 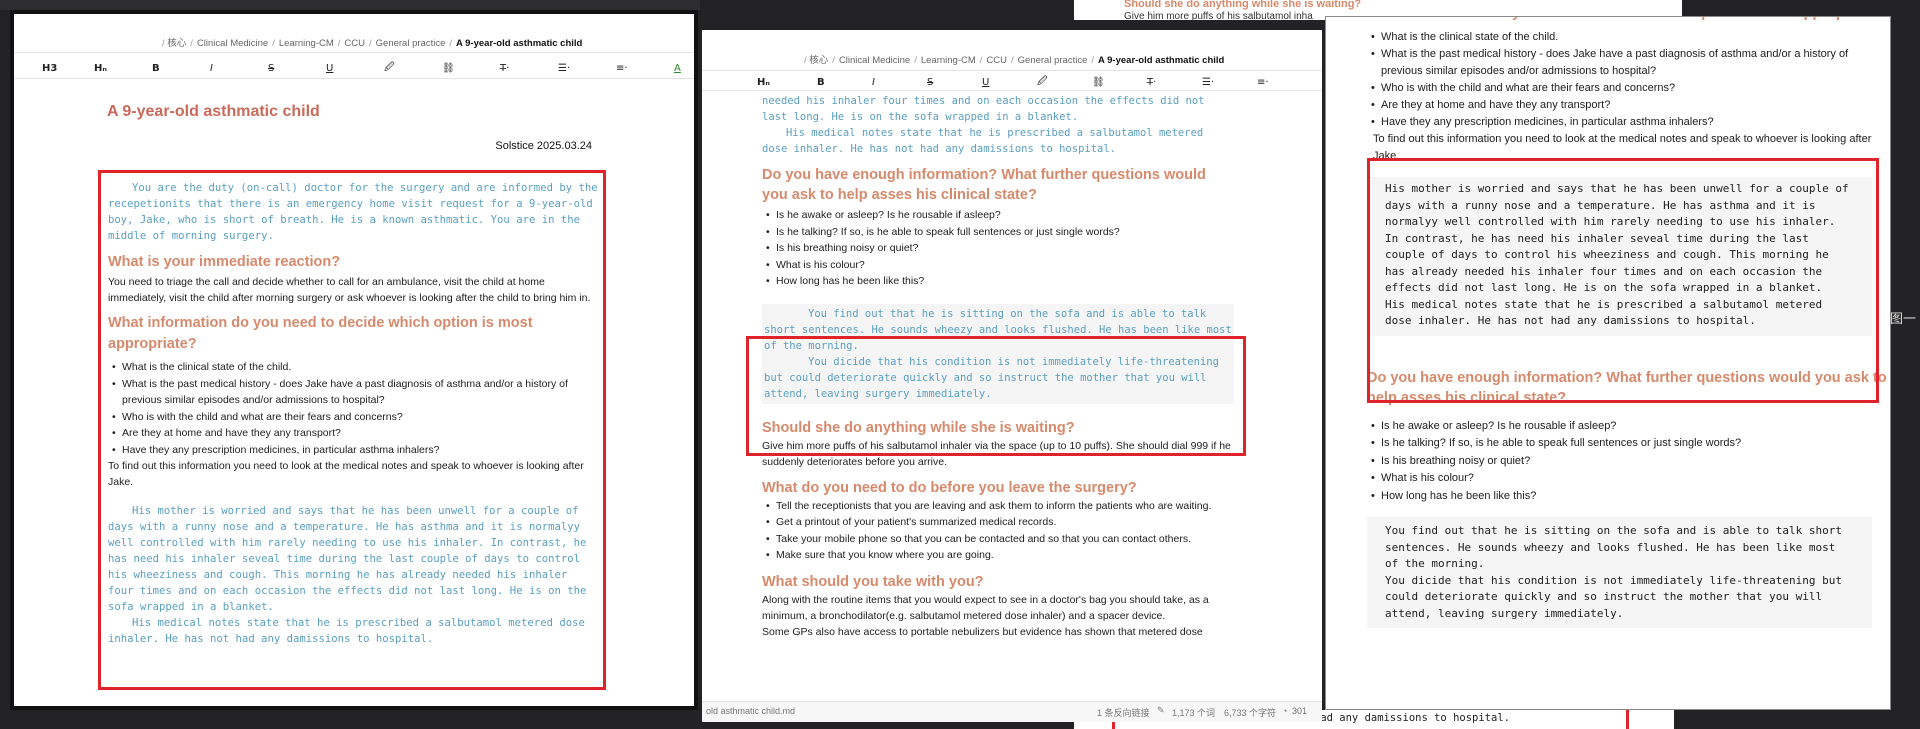 What do you see at coordinates (213, 111) in the screenshot?
I see `page-title: A 9-year-old asthmatic child` at bounding box center [213, 111].